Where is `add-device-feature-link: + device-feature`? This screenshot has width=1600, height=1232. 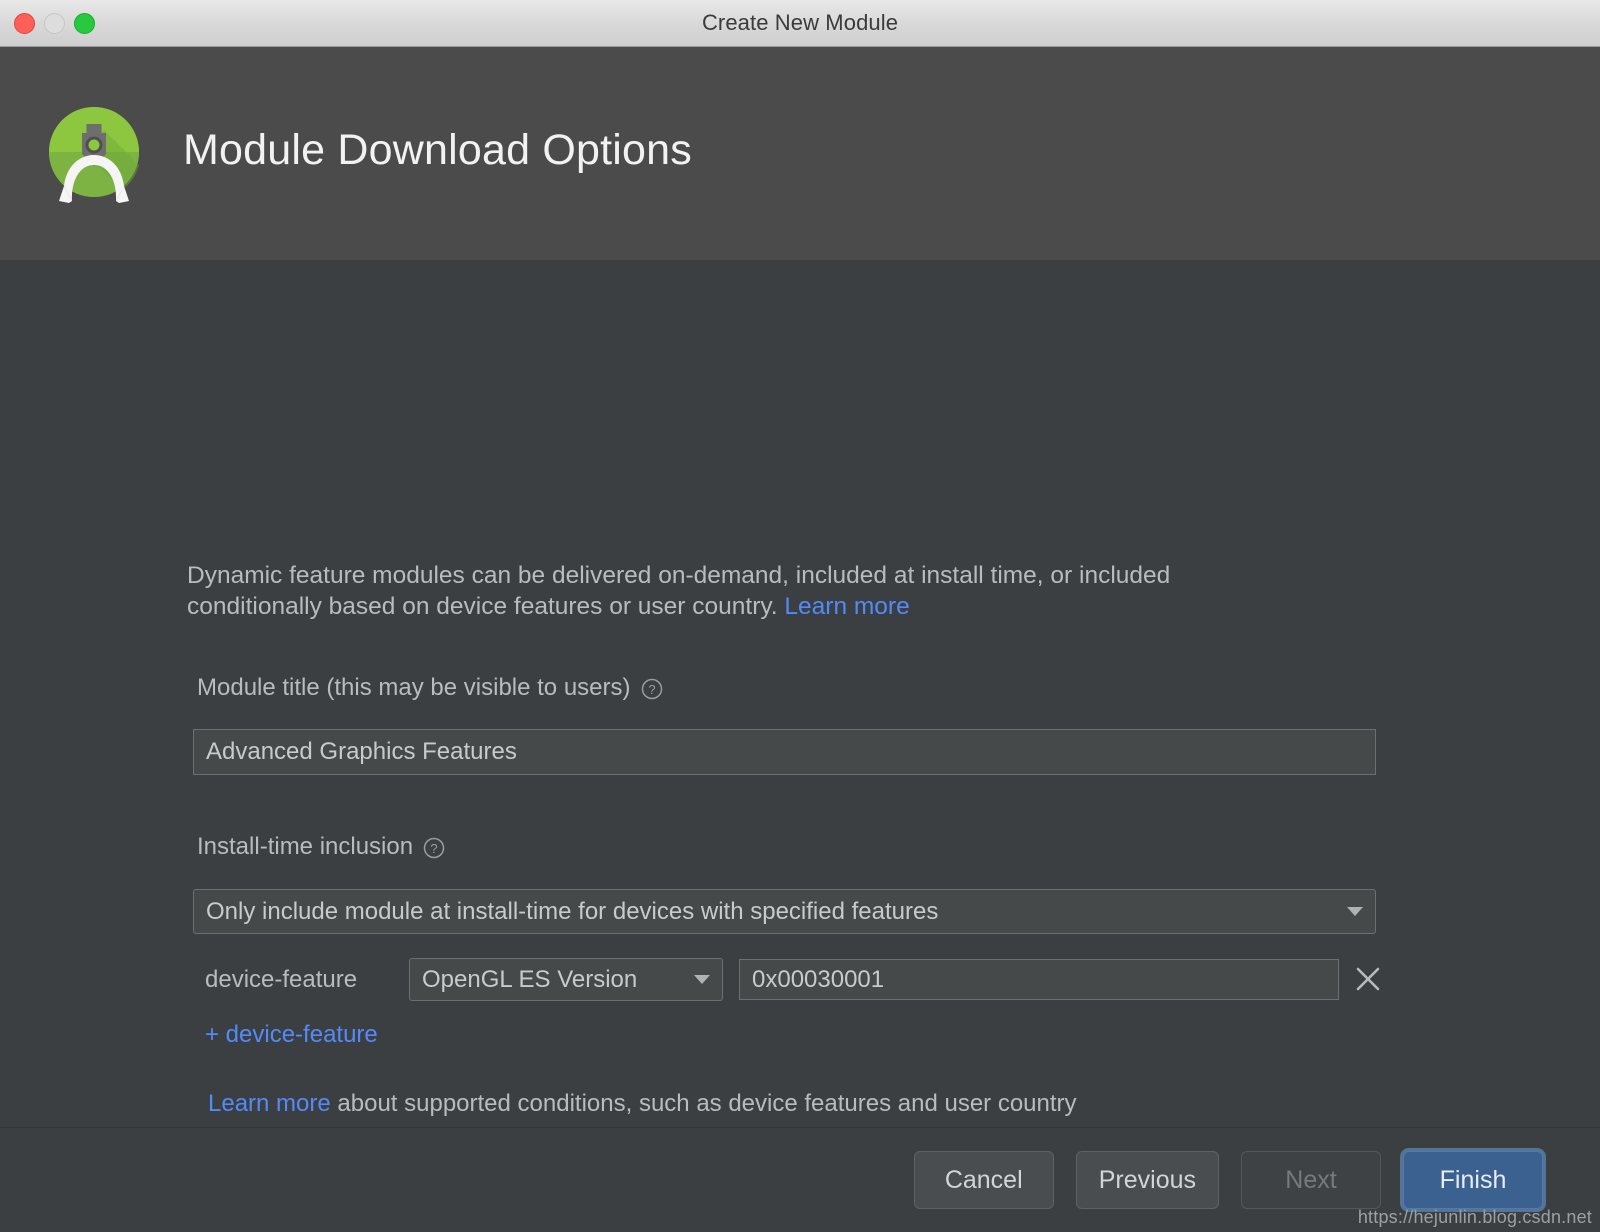 add-device-feature-link: + device-feature is located at coordinates (291, 1035).